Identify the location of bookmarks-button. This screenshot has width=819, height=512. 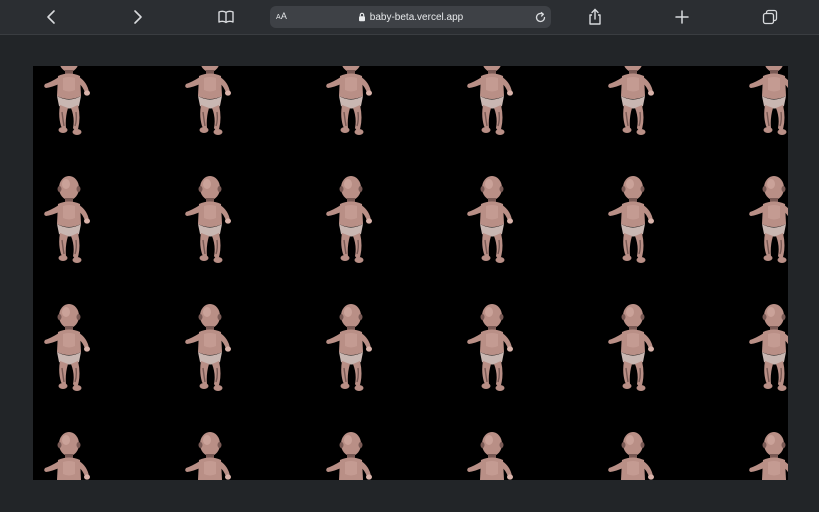
(226, 17).